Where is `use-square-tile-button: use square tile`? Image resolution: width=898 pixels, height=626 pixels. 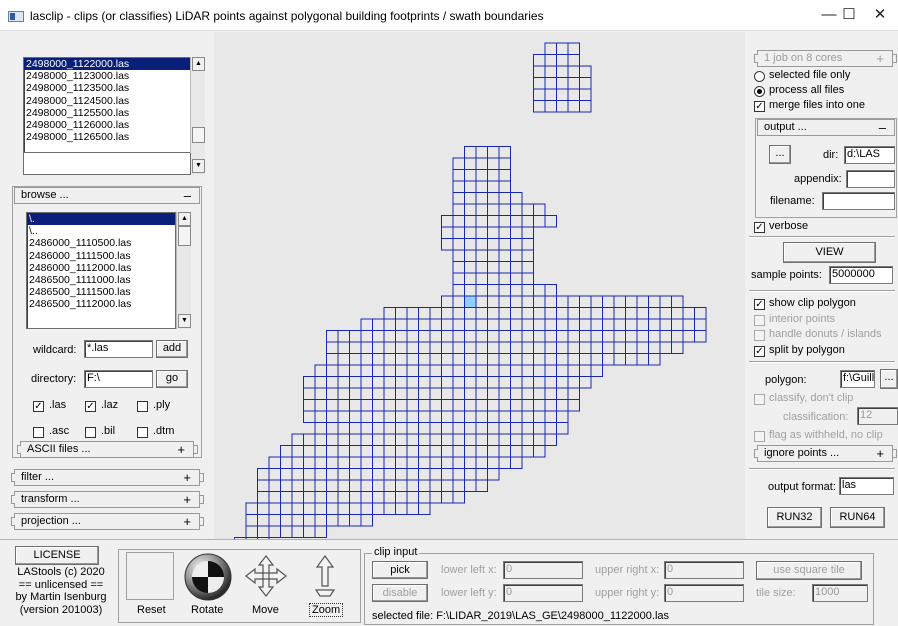
use-square-tile-button: use square tile is located at coordinates (809, 570).